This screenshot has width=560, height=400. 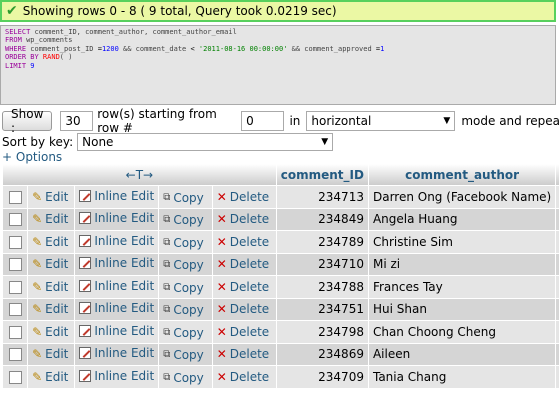 What do you see at coordinates (205, 142) in the screenshot?
I see `sort-key-select: None ▼` at bounding box center [205, 142].